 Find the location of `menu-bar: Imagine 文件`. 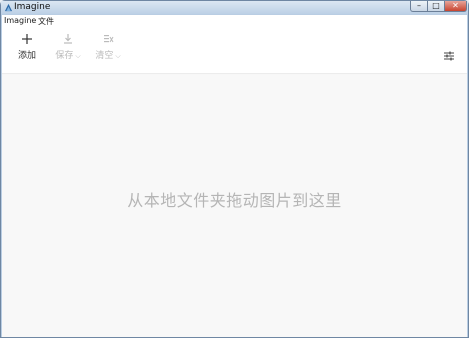

menu-bar: Imagine 文件 is located at coordinates (234, 20).